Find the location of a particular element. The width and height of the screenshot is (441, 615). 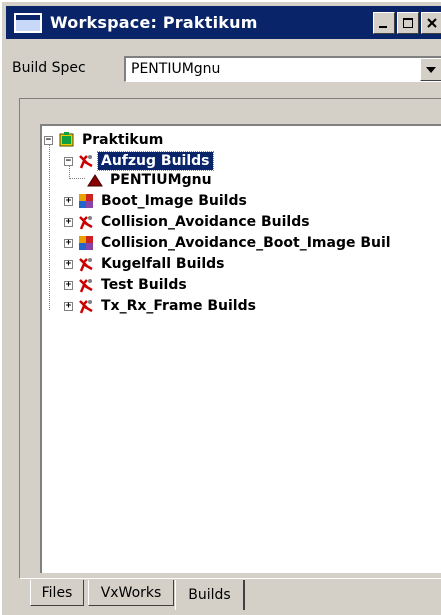

build-spec-row: Build Spec PENTIUMgnu is located at coordinates (226, 69).